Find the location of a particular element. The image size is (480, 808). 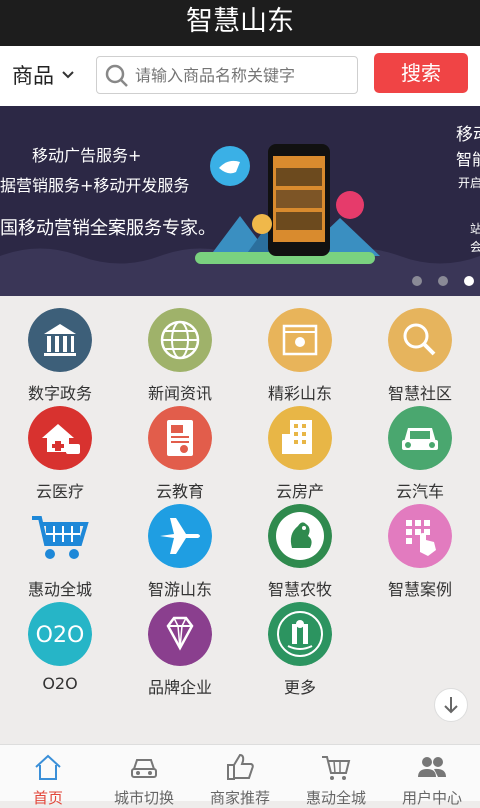

grid-item-cloud-education: 云教育 is located at coordinates (180, 447).